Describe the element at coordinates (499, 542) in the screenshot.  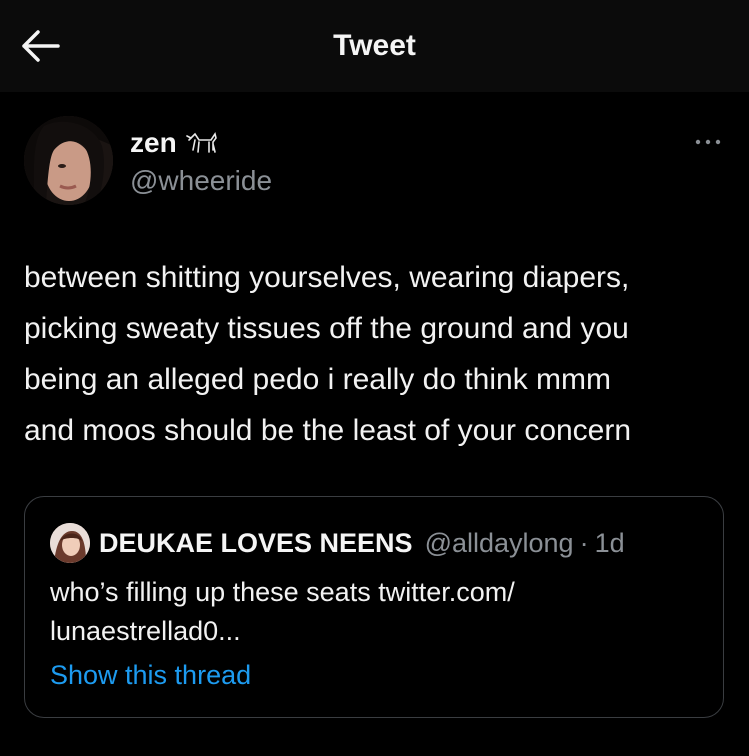
I see `quoted-author-handle: @alldaylong` at that location.